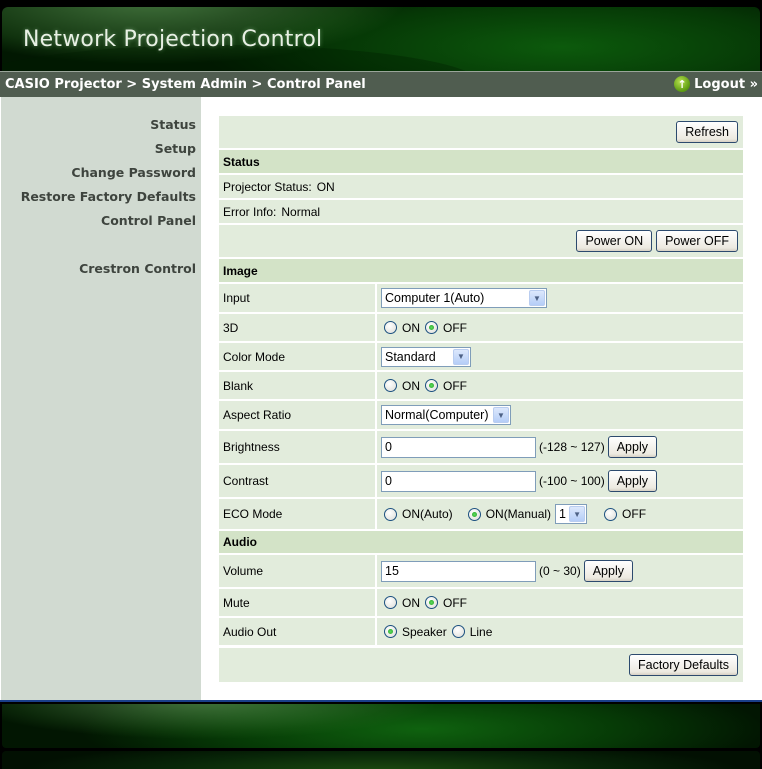 Image resolution: width=762 pixels, height=769 pixels. Describe the element at coordinates (611, 514) in the screenshot. I see `eco-off-radio` at that location.